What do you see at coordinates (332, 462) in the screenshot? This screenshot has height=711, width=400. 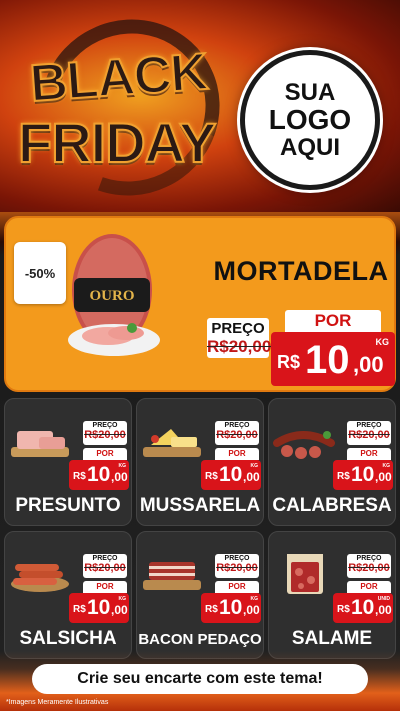 I see `product-card-calabresa: PREÇO R$20,00 POR R$ 10 ,00 KG CALABRESA` at bounding box center [332, 462].